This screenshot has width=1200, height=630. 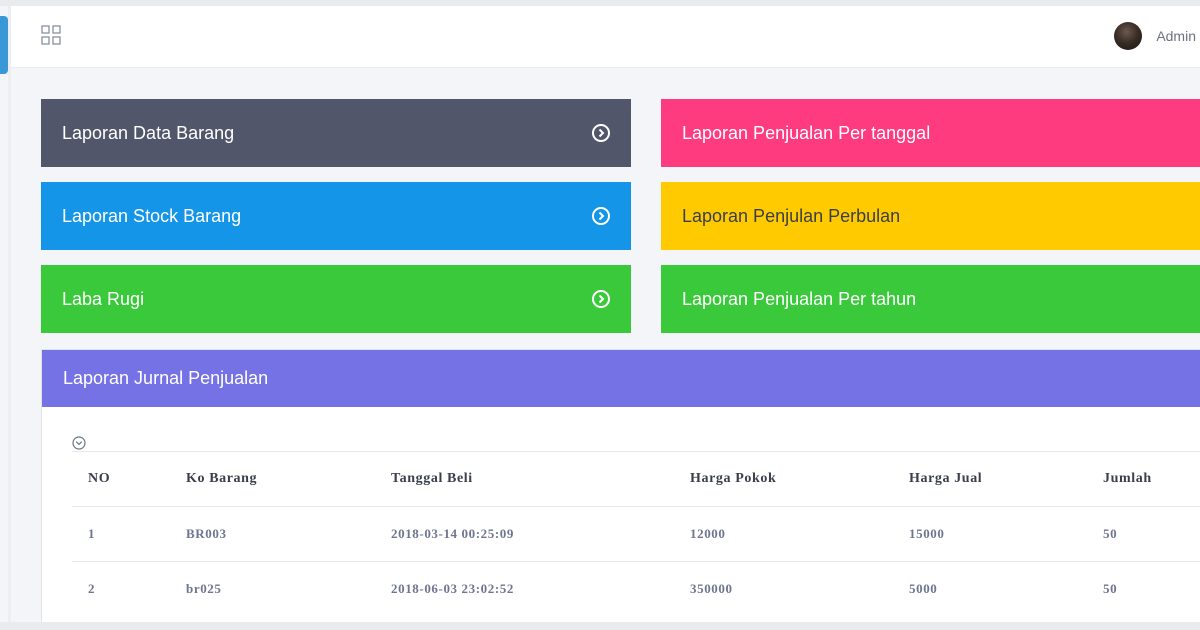 I want to click on cell-harga-jual: 15000, so click(x=990, y=534).